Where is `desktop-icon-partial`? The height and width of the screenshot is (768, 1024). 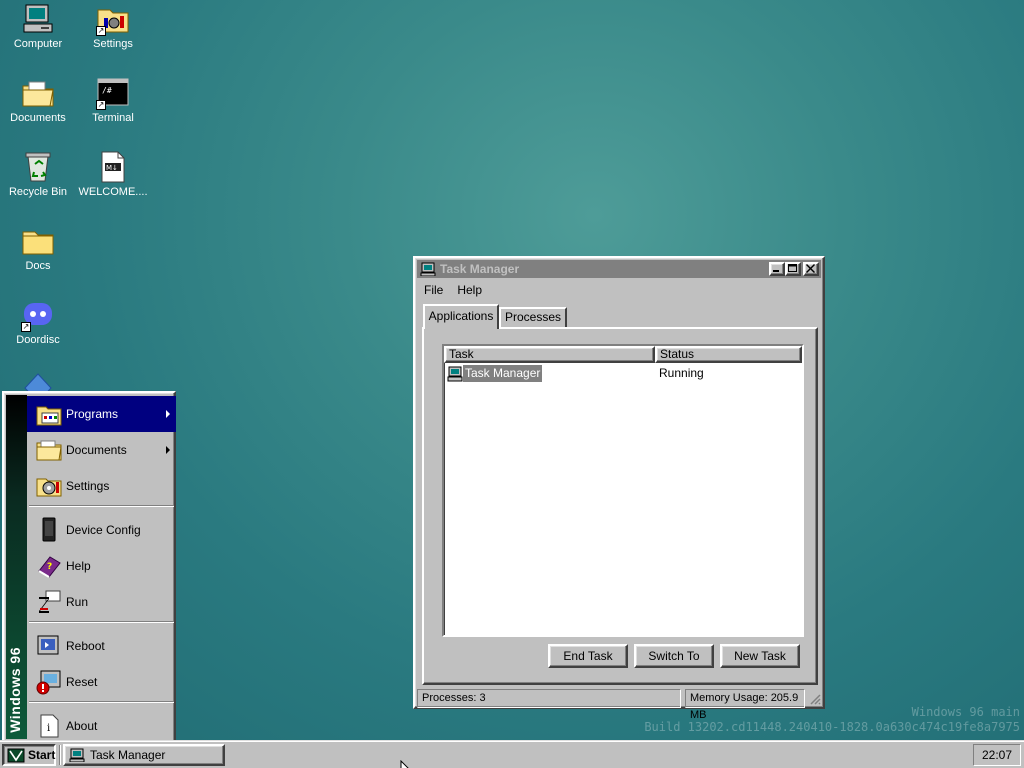
desktop-icon-partial is located at coordinates (38, 382).